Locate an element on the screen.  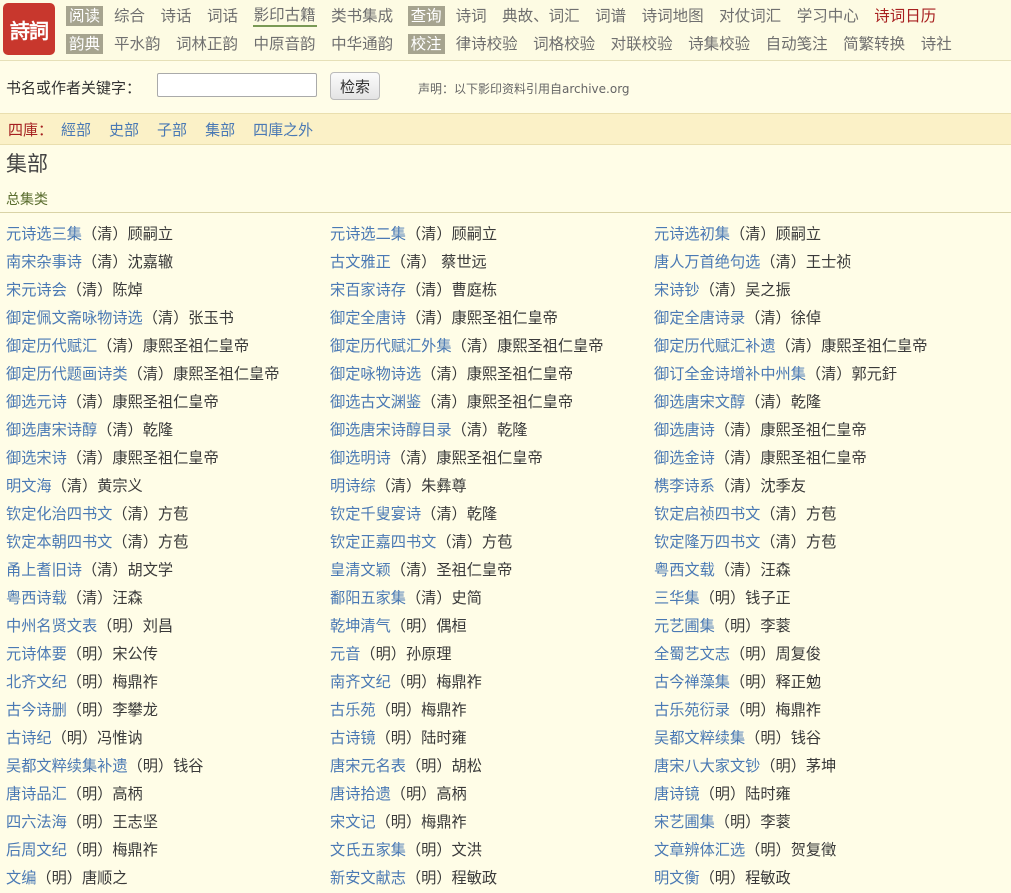
nav-link: 诗社 is located at coordinates (936, 44).